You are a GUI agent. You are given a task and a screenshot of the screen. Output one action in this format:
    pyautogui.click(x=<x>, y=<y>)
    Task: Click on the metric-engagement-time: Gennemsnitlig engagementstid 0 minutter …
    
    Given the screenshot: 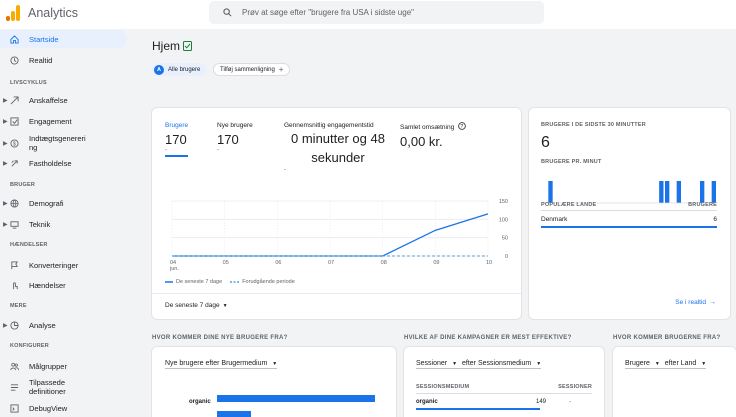 What is the action you would take?
    pyautogui.click(x=338, y=147)
    